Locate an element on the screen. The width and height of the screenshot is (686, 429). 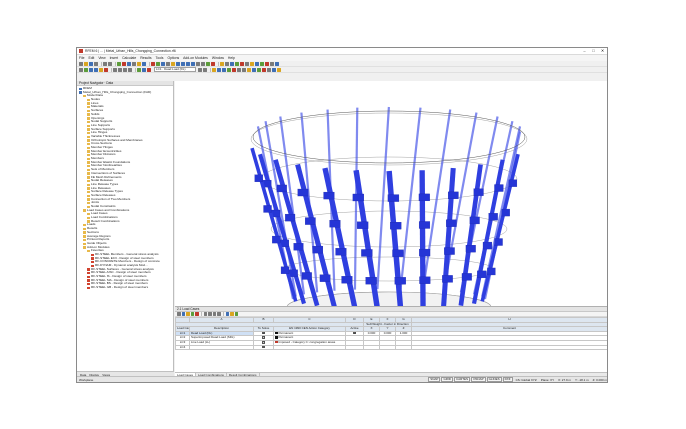
scale-icon is located at coordinates (130, 69).